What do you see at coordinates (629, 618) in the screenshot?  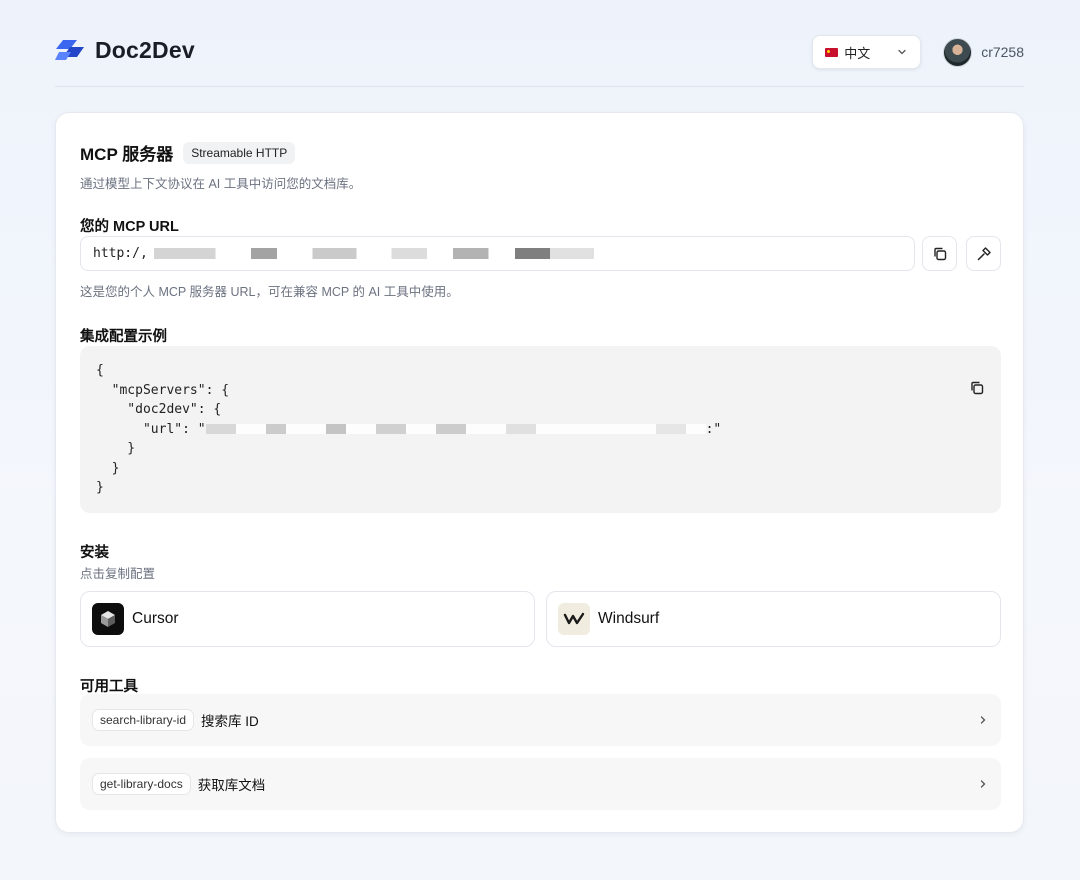 I see `install-app-name: Windsurf` at bounding box center [629, 618].